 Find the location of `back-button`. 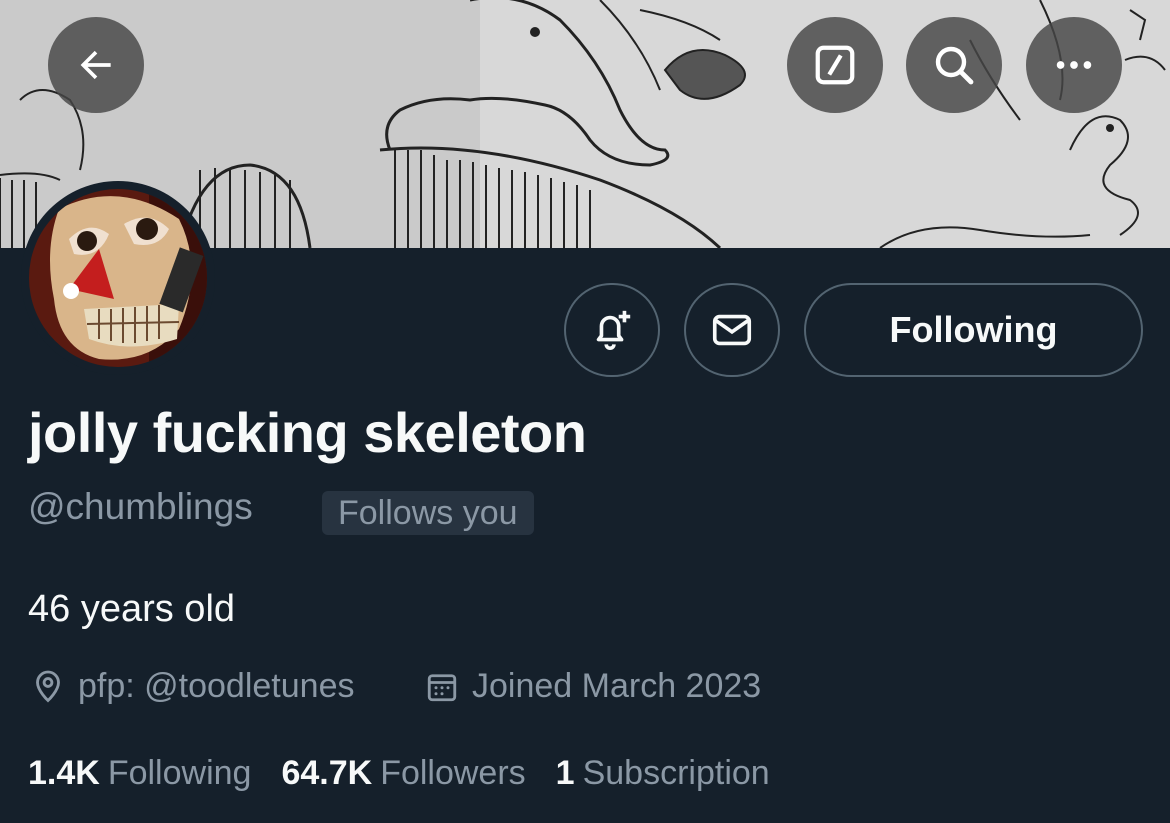

back-button is located at coordinates (96, 65).